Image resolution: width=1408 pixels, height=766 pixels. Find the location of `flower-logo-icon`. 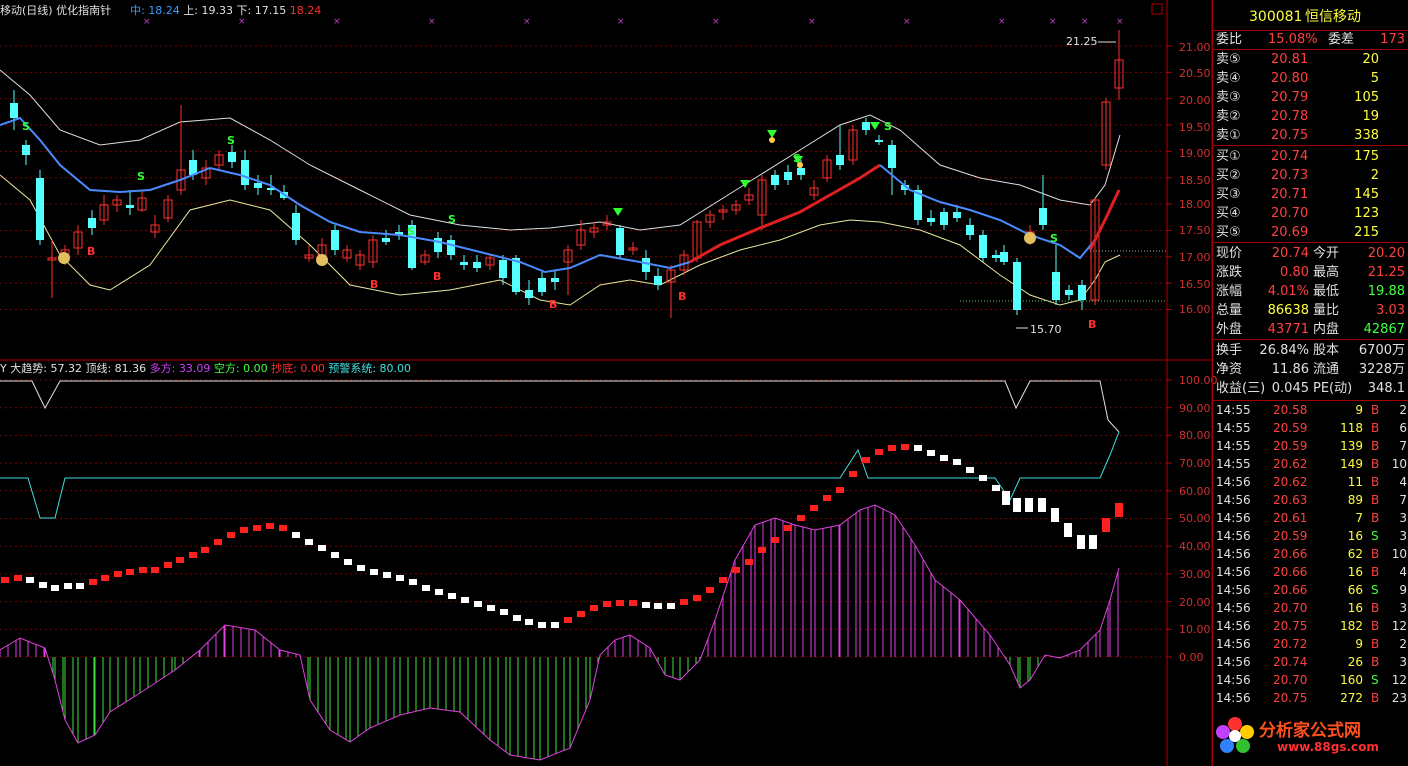

flower-logo-icon is located at coordinates (1235, 735).